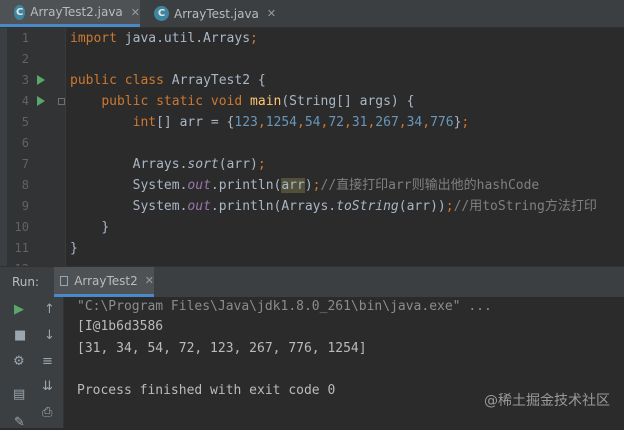 The image size is (624, 430). What do you see at coordinates (25, 80) in the screenshot?
I see `line-number: 3` at bounding box center [25, 80].